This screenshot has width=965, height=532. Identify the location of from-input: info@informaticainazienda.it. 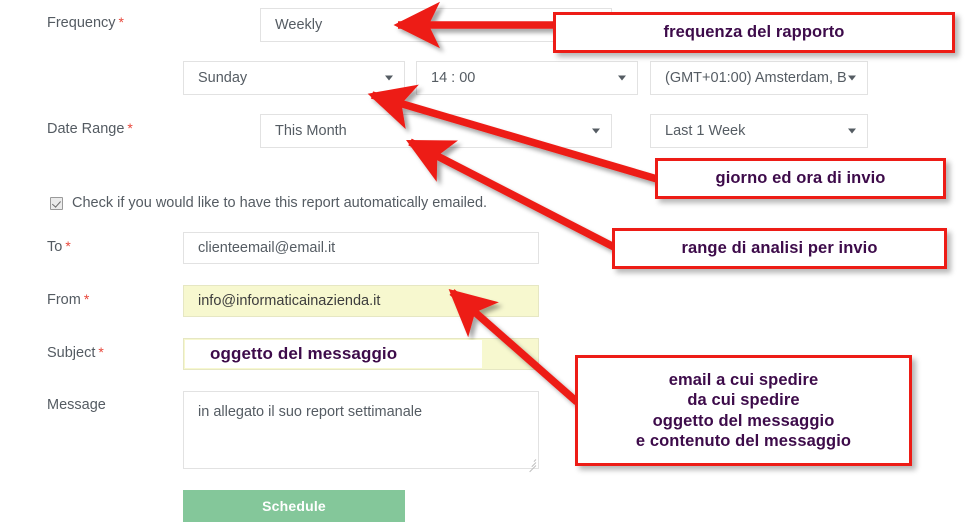
(361, 301).